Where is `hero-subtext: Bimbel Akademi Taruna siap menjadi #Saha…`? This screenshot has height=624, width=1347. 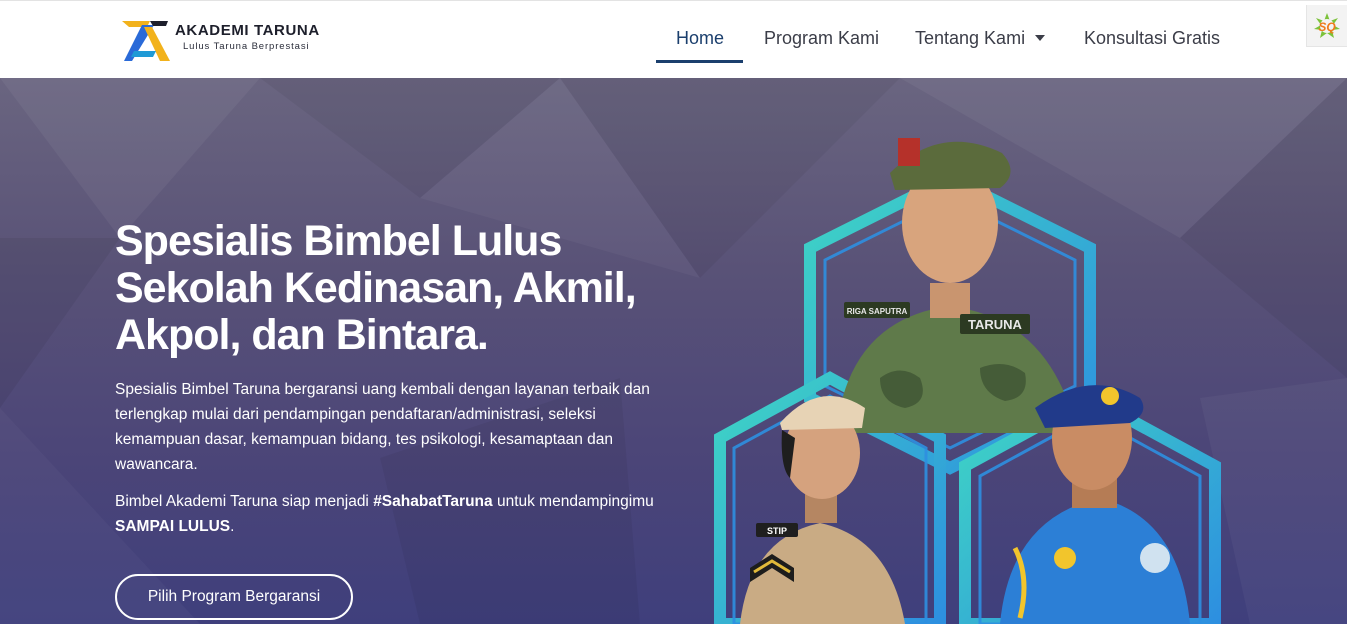
hero-subtext: Bimbel Akademi Taruna siap menjadi #Saha… is located at coordinates (392, 514).